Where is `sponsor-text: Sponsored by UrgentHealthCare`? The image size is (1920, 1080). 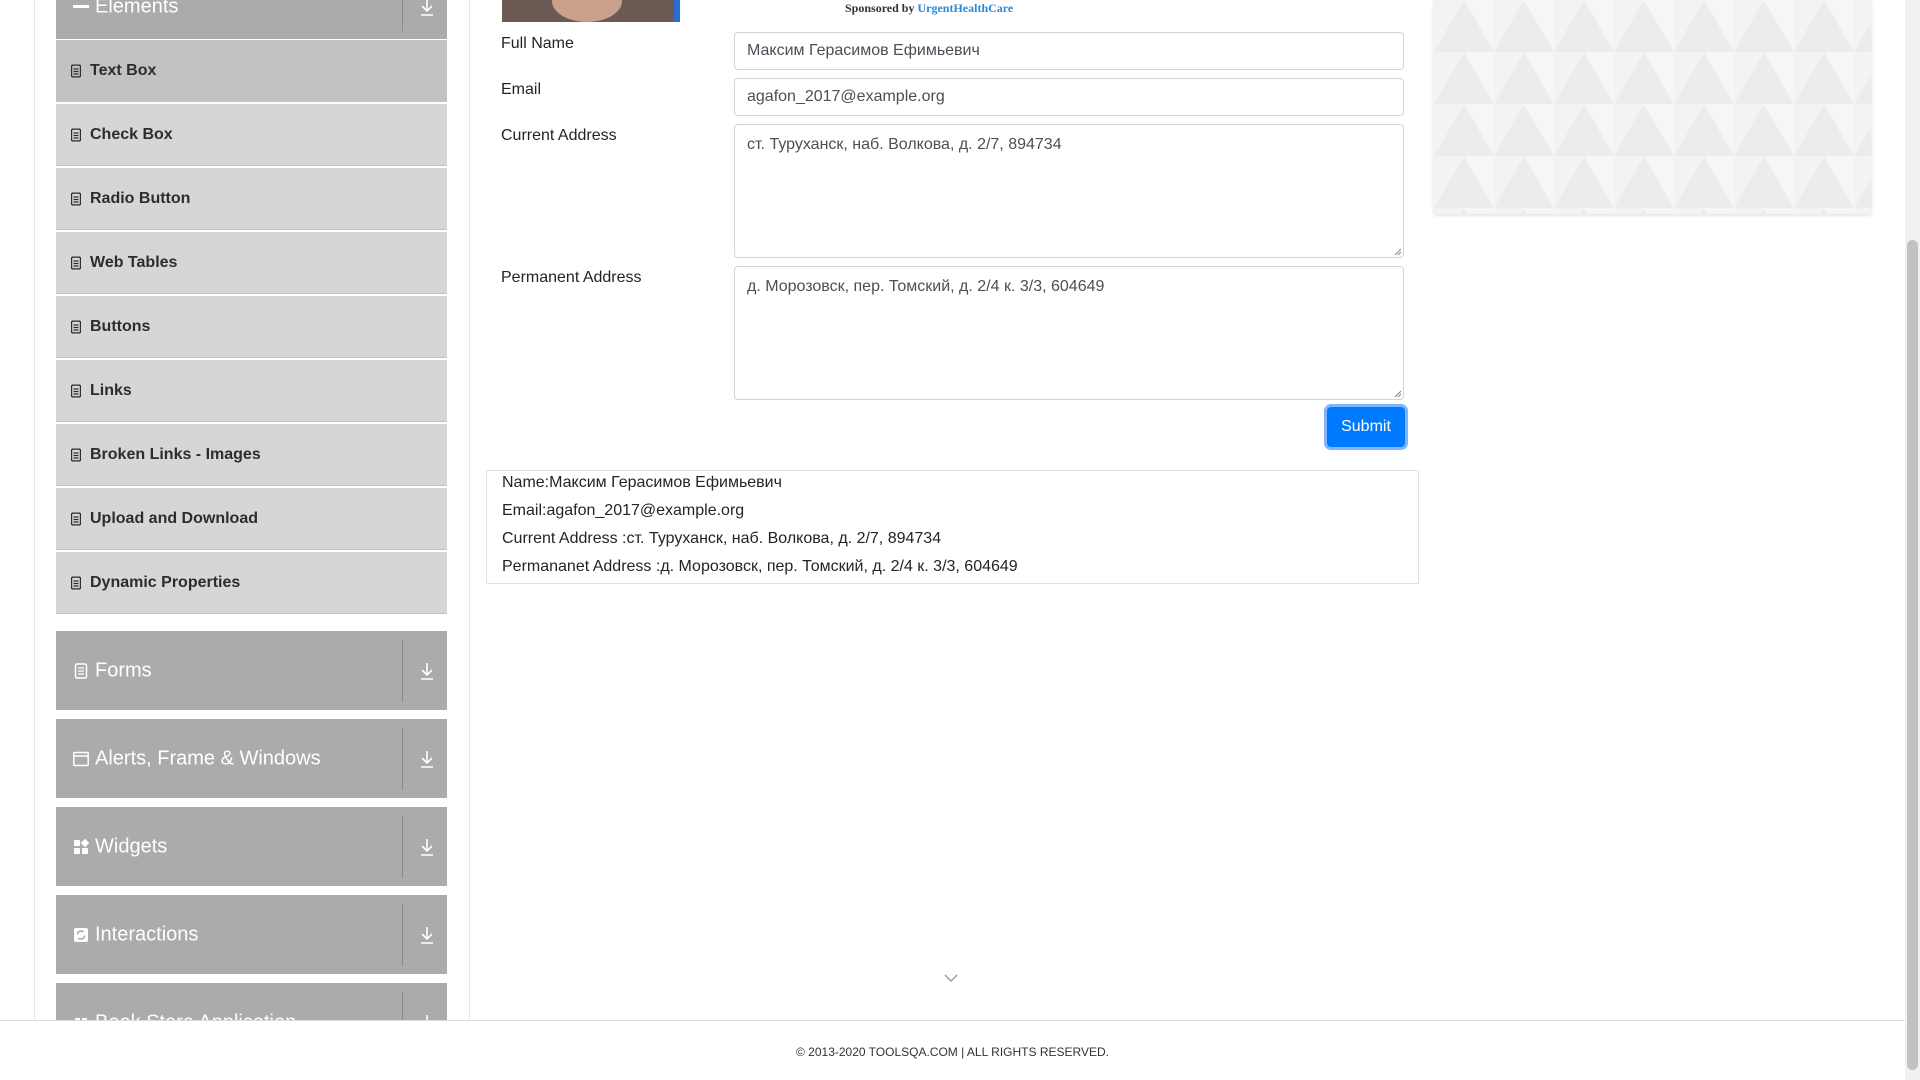
sponsor-text: Sponsored by UrgentHealthCare is located at coordinates (929, 8).